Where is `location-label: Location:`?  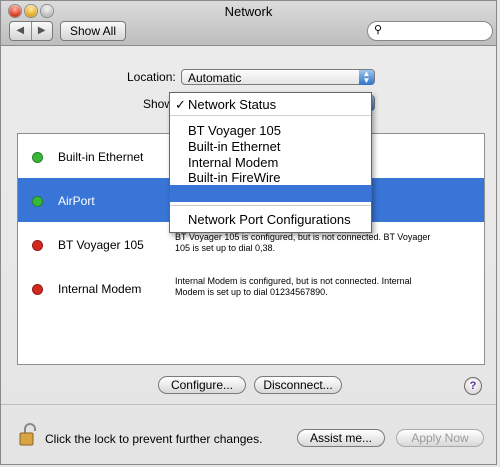
location-label: Location: is located at coordinates (151, 77).